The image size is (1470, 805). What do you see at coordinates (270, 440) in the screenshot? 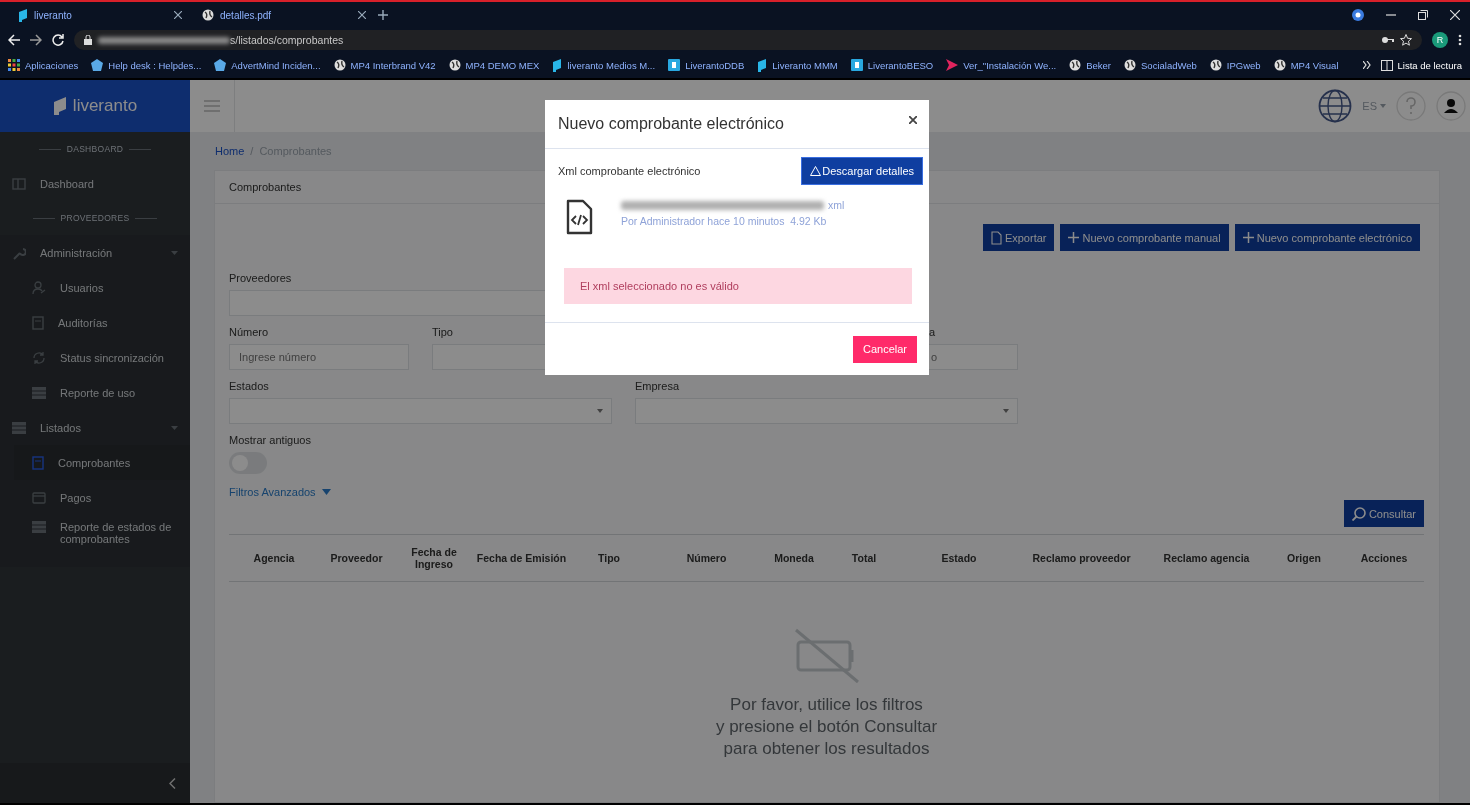
I see `toggle-label: Mostrar antiguos` at bounding box center [270, 440].